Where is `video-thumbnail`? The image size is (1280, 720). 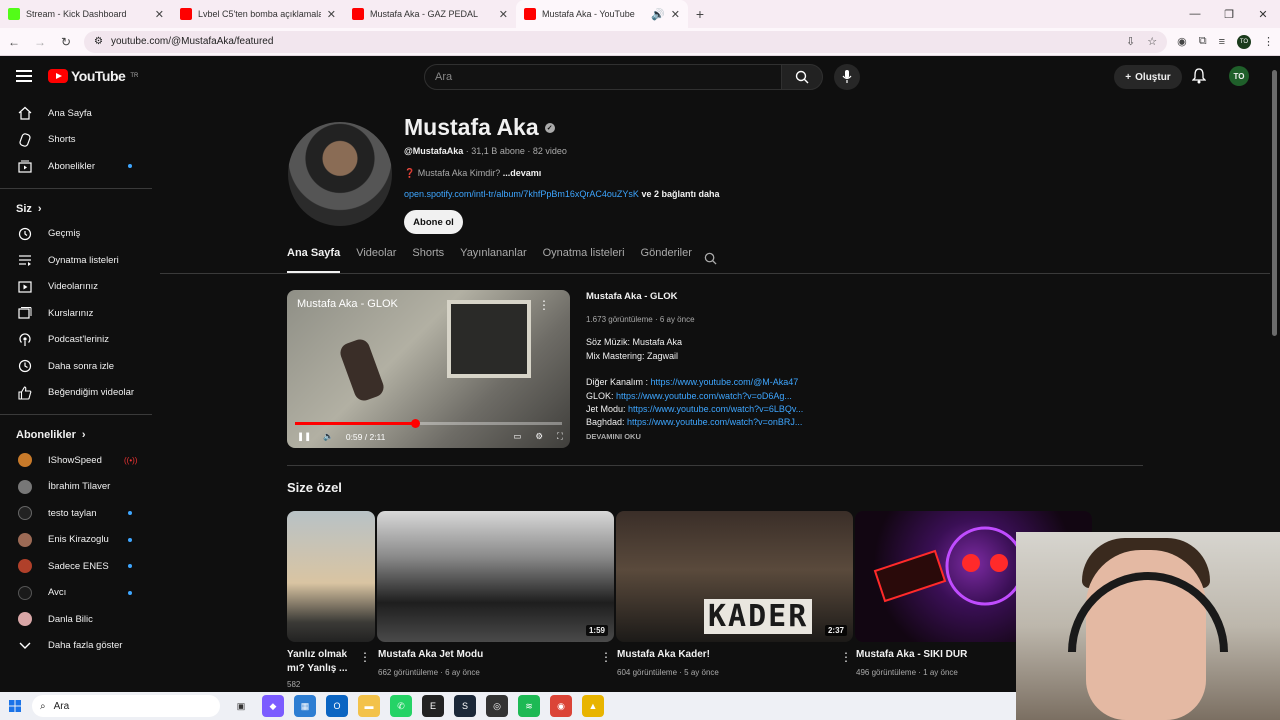
video-thumbnail is located at coordinates (331, 576).